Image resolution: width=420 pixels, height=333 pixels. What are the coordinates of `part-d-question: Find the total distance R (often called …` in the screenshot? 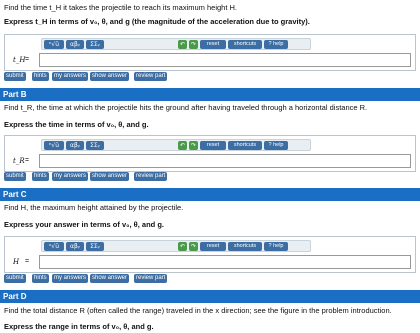 It's located at (198, 310).